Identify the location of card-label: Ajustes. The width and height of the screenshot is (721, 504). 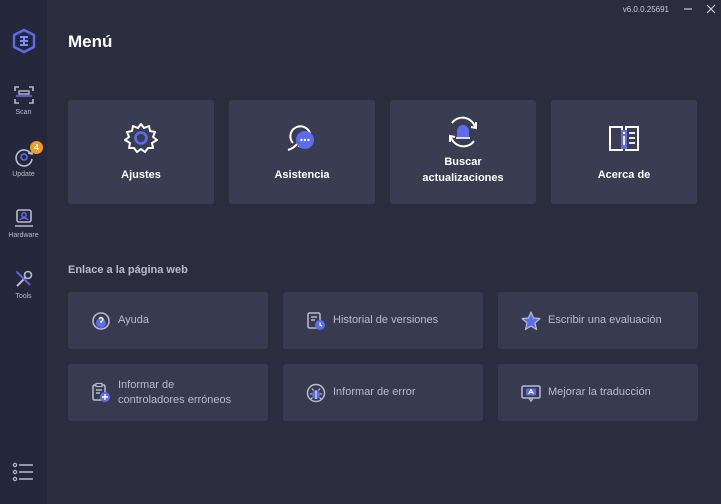
(141, 175).